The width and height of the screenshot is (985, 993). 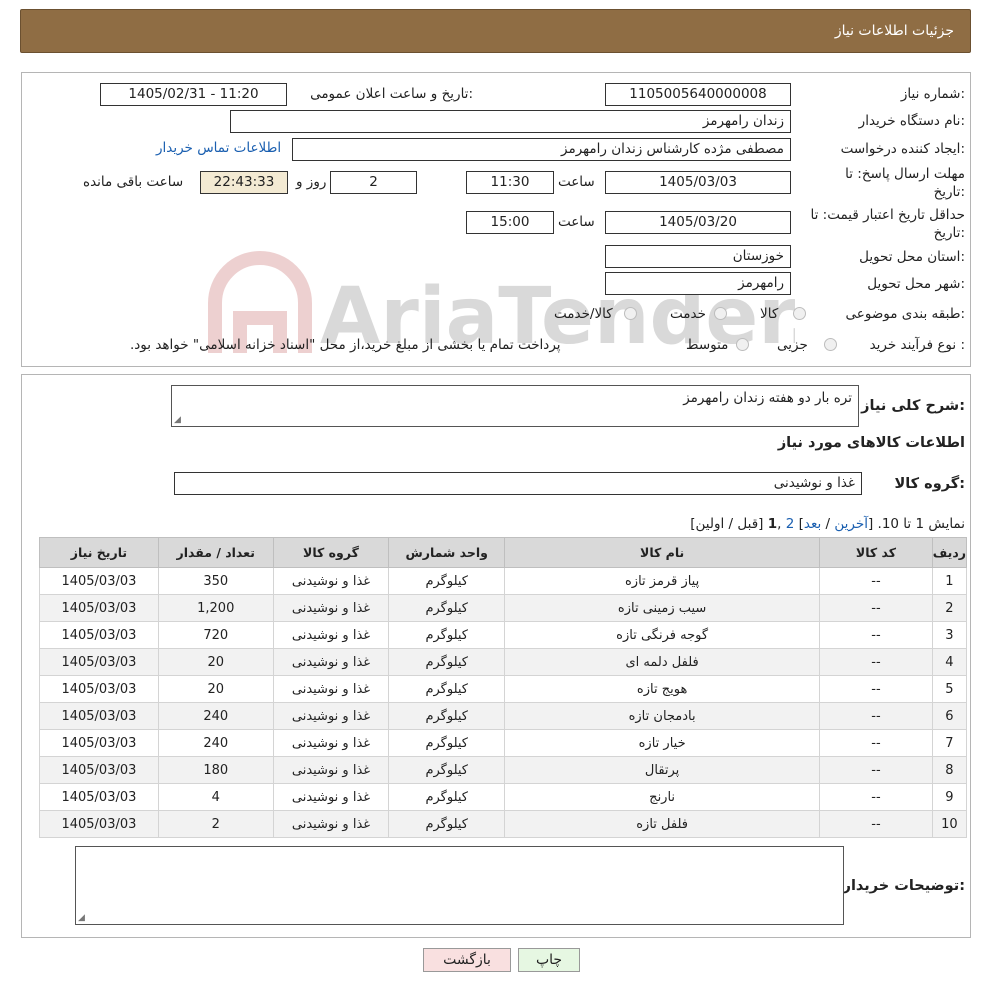 I want to click on category-label: طبقه بندی موضوعی:, so click(x=905, y=314).